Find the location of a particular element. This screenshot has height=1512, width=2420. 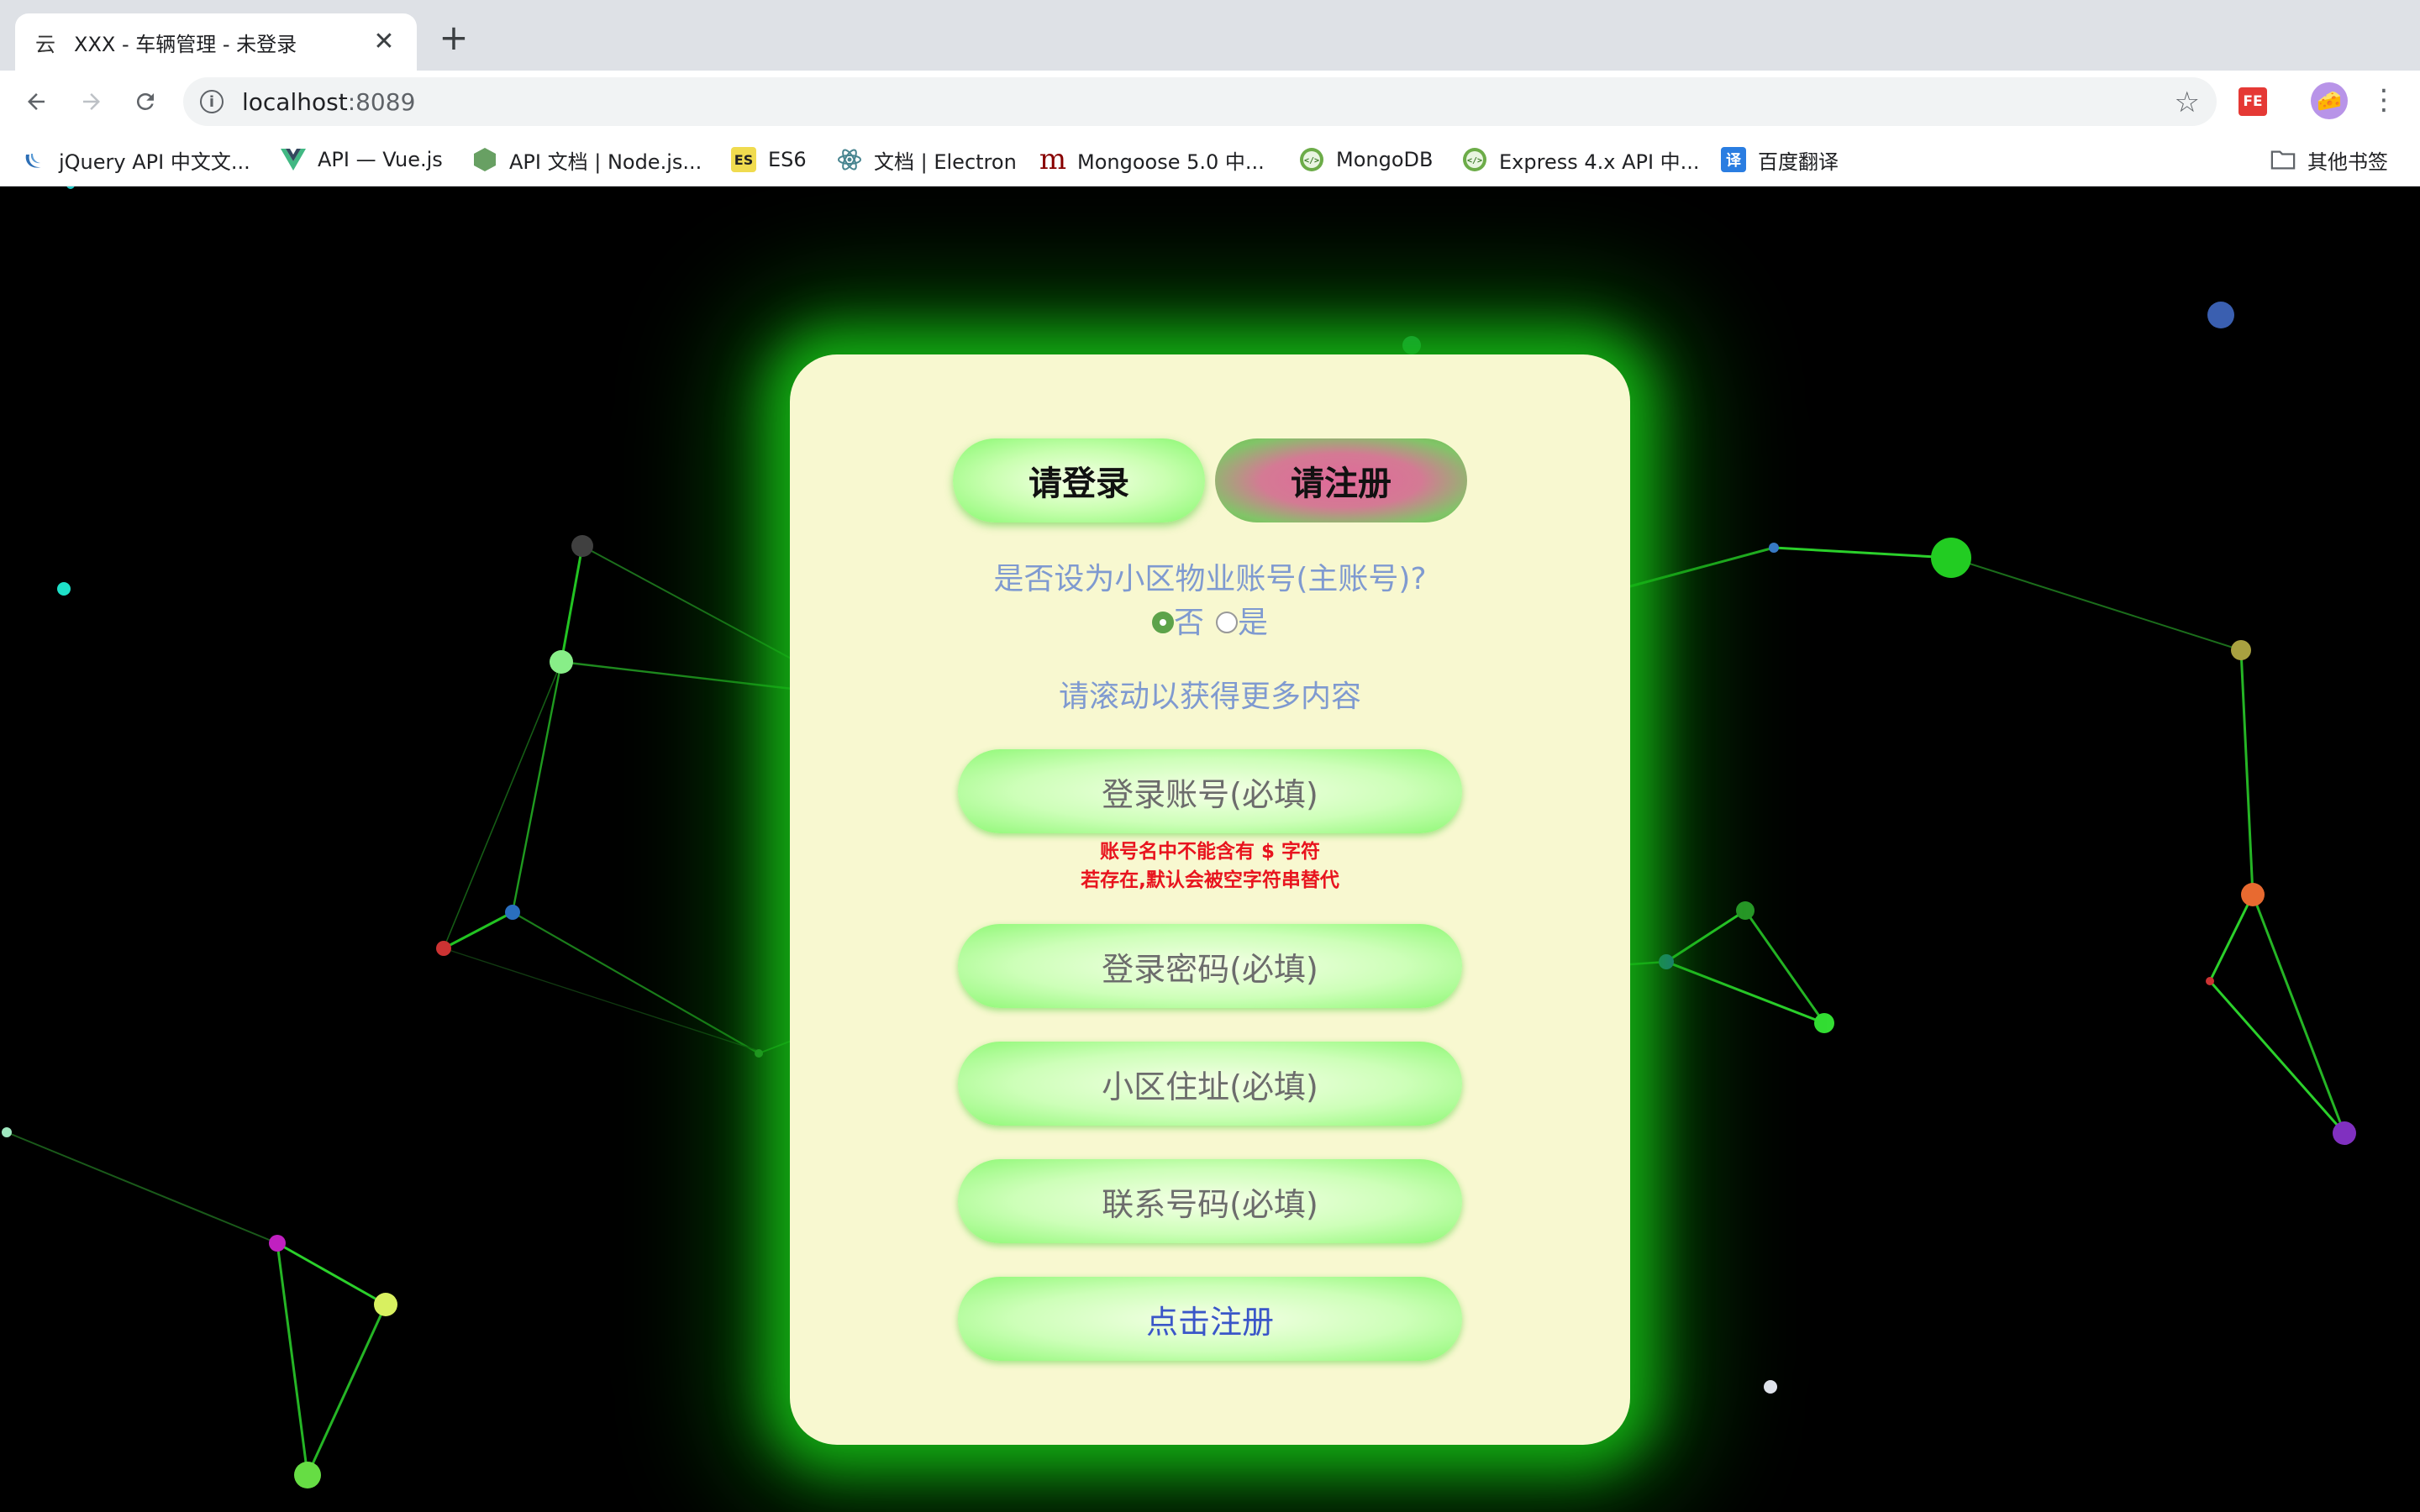

jquery-icon is located at coordinates (34, 159).